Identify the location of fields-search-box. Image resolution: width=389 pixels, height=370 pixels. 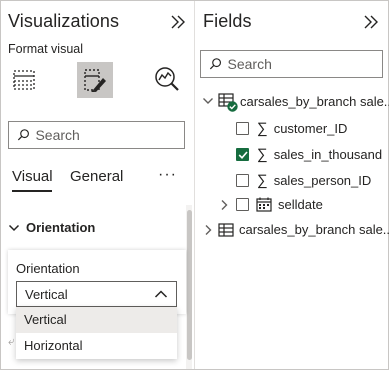
(291, 64).